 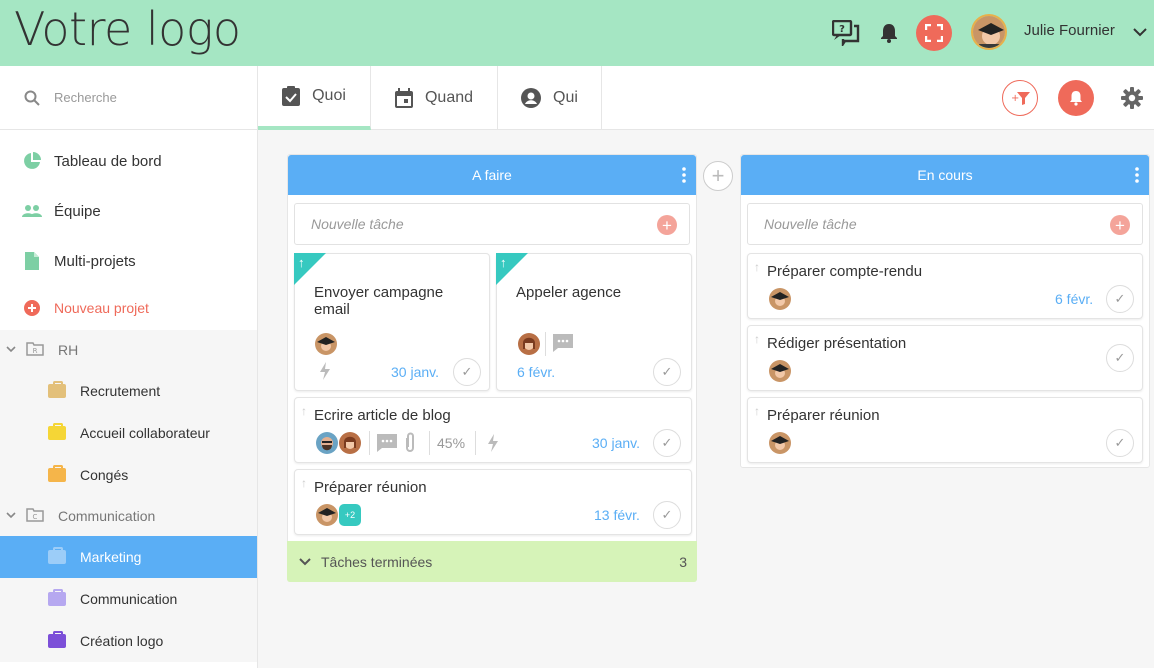 What do you see at coordinates (128, 516) in the screenshot?
I see `group-header: C Communication` at bounding box center [128, 516].